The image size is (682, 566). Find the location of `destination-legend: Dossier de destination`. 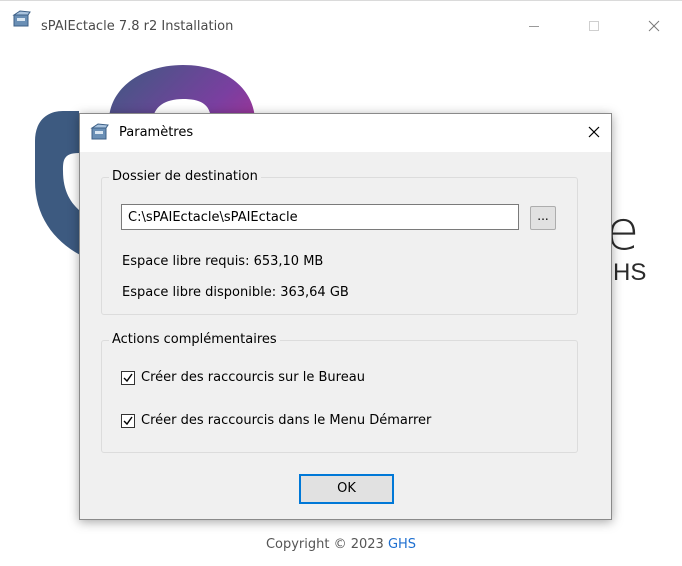

destination-legend: Dossier de destination is located at coordinates (185, 177).